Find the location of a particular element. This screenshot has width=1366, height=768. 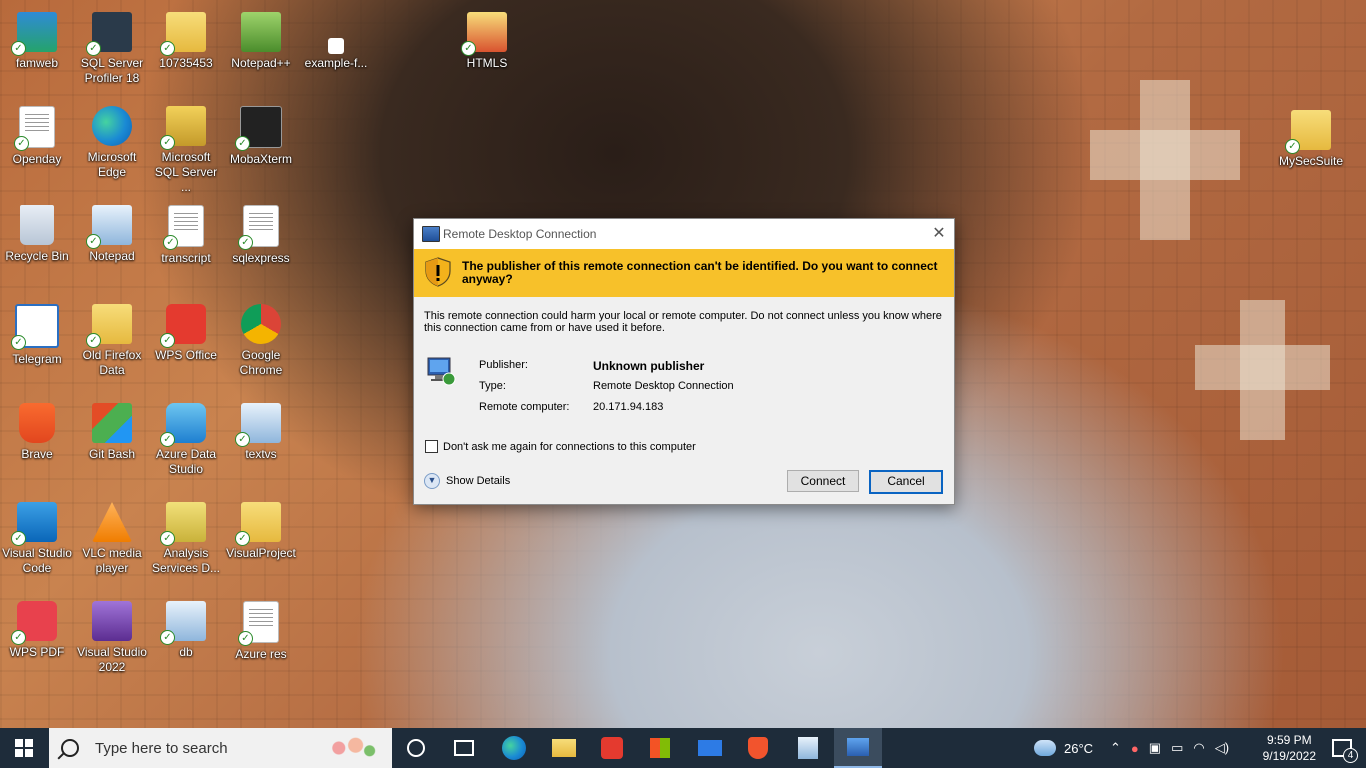

desktop-icon-wps-pdf: ✓ WPS PDF is located at coordinates (37, 630).